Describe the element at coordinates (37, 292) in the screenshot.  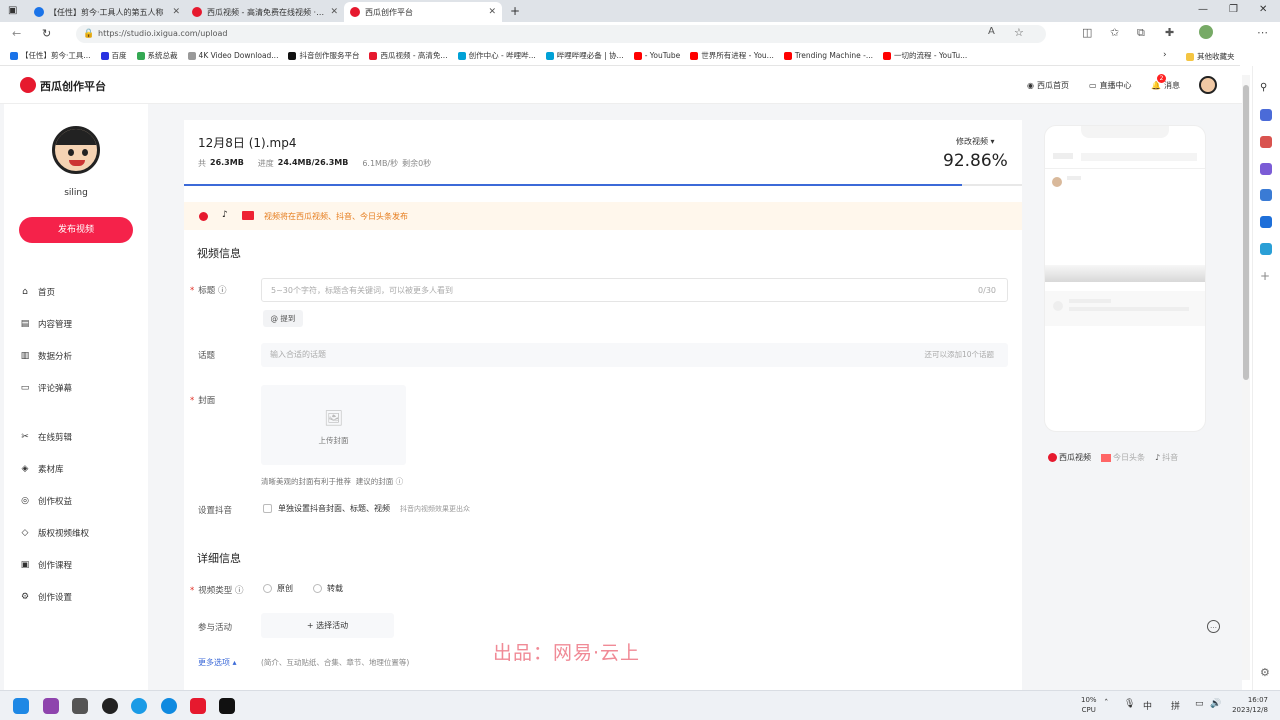
I see `sidebar-item: ⌂ 首页` at that location.